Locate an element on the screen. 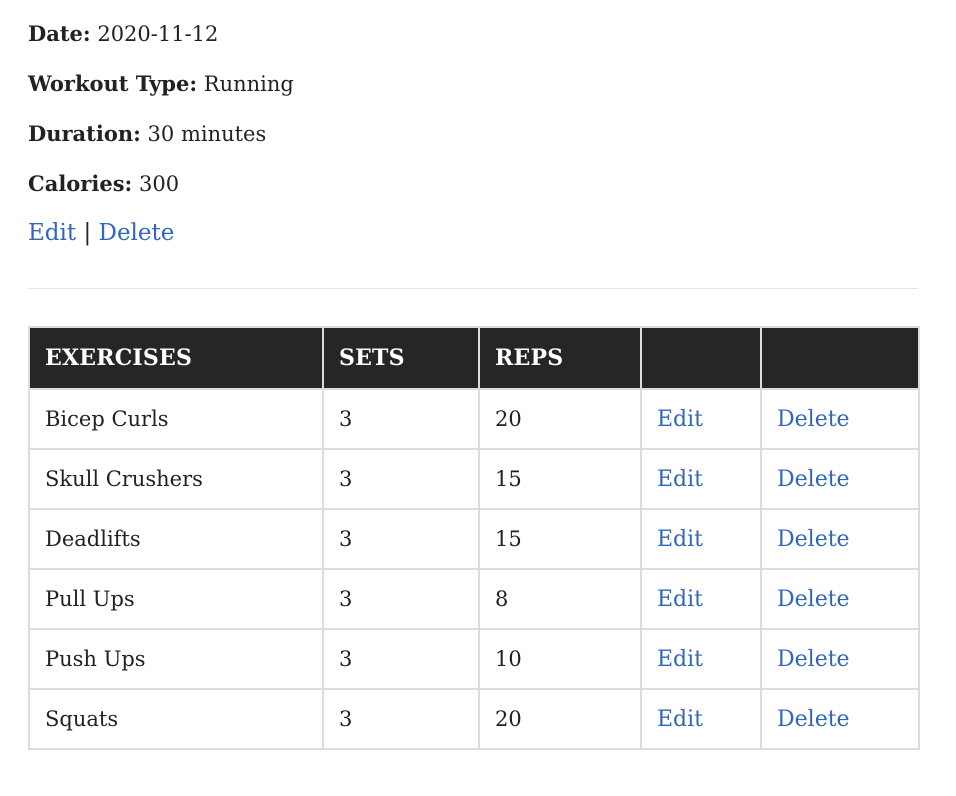 This screenshot has width=956, height=796. header-exercises: EXERCISES is located at coordinates (176, 358).